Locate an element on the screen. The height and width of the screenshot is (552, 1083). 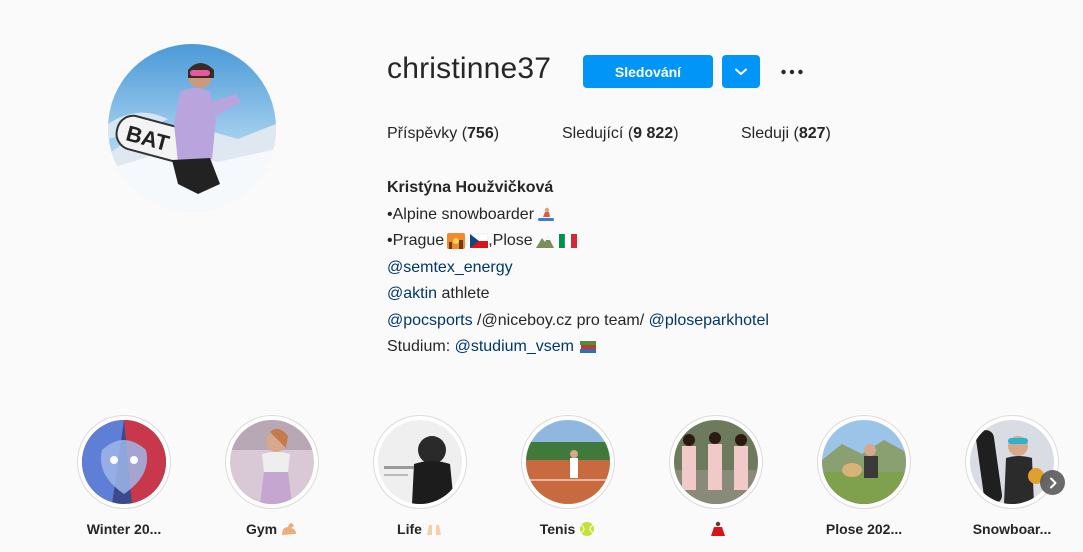
bio-line-1: •Alpine snowboarder is located at coordinates (578, 215).